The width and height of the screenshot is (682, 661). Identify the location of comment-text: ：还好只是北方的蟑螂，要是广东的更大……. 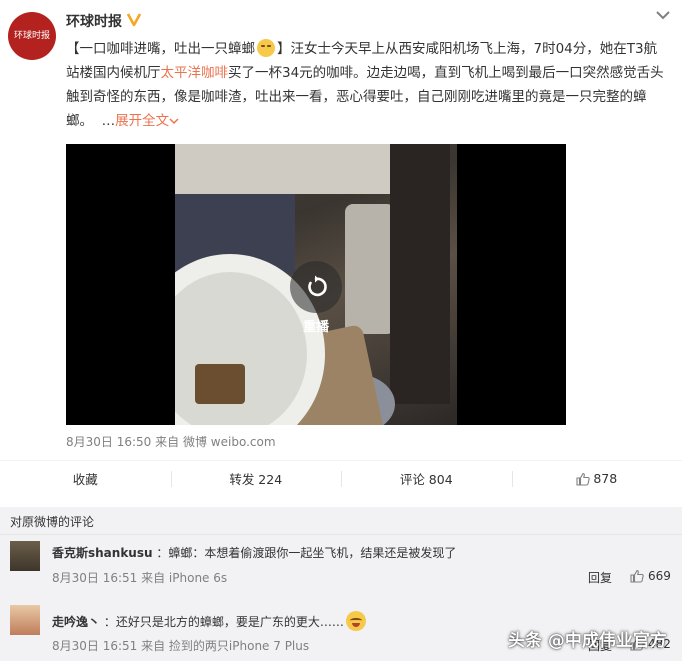
(223, 622).